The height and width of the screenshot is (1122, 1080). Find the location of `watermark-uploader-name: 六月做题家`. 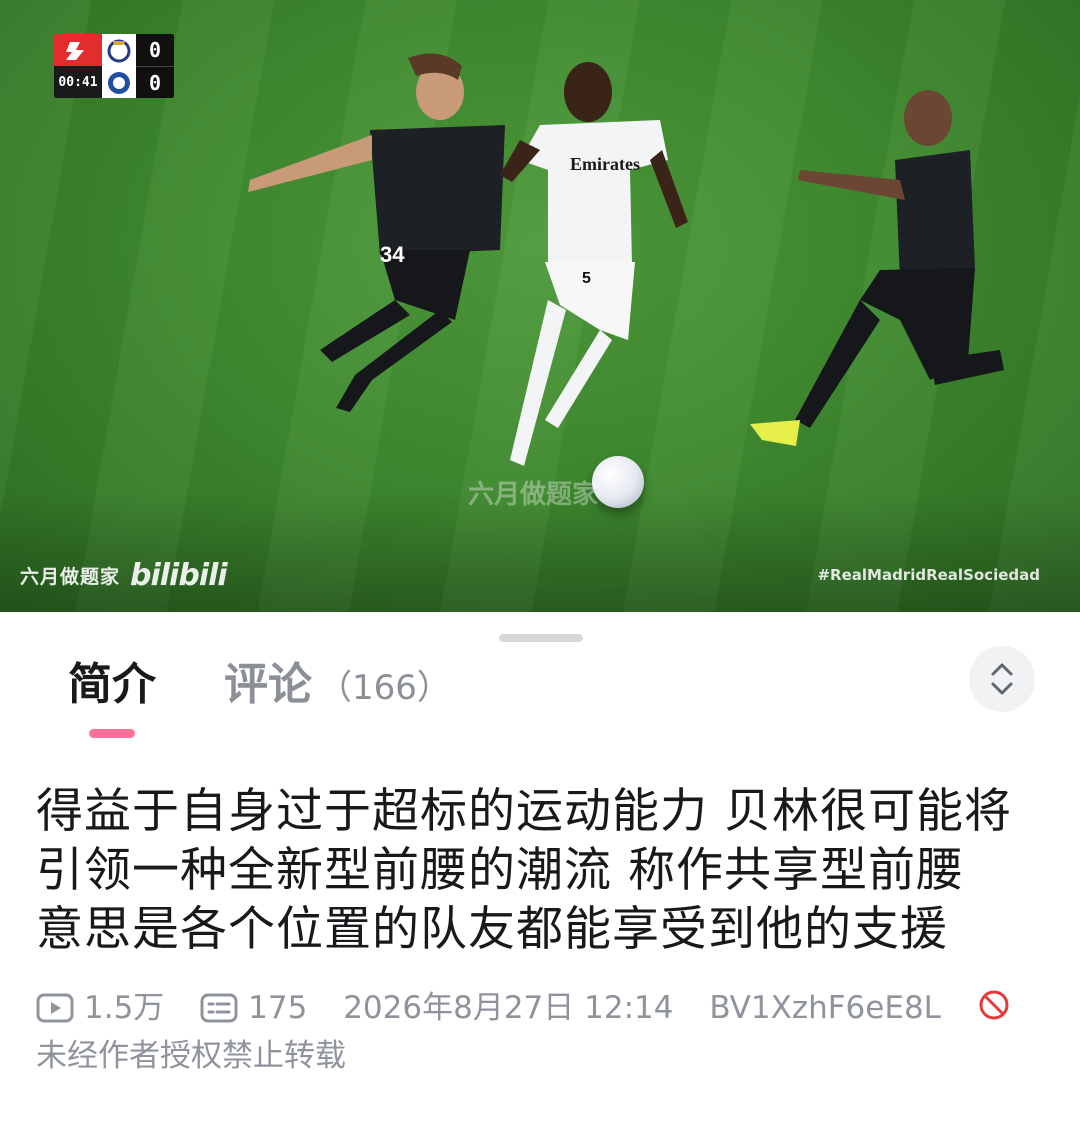

watermark-uploader-name: 六月做题家 is located at coordinates (70, 577).